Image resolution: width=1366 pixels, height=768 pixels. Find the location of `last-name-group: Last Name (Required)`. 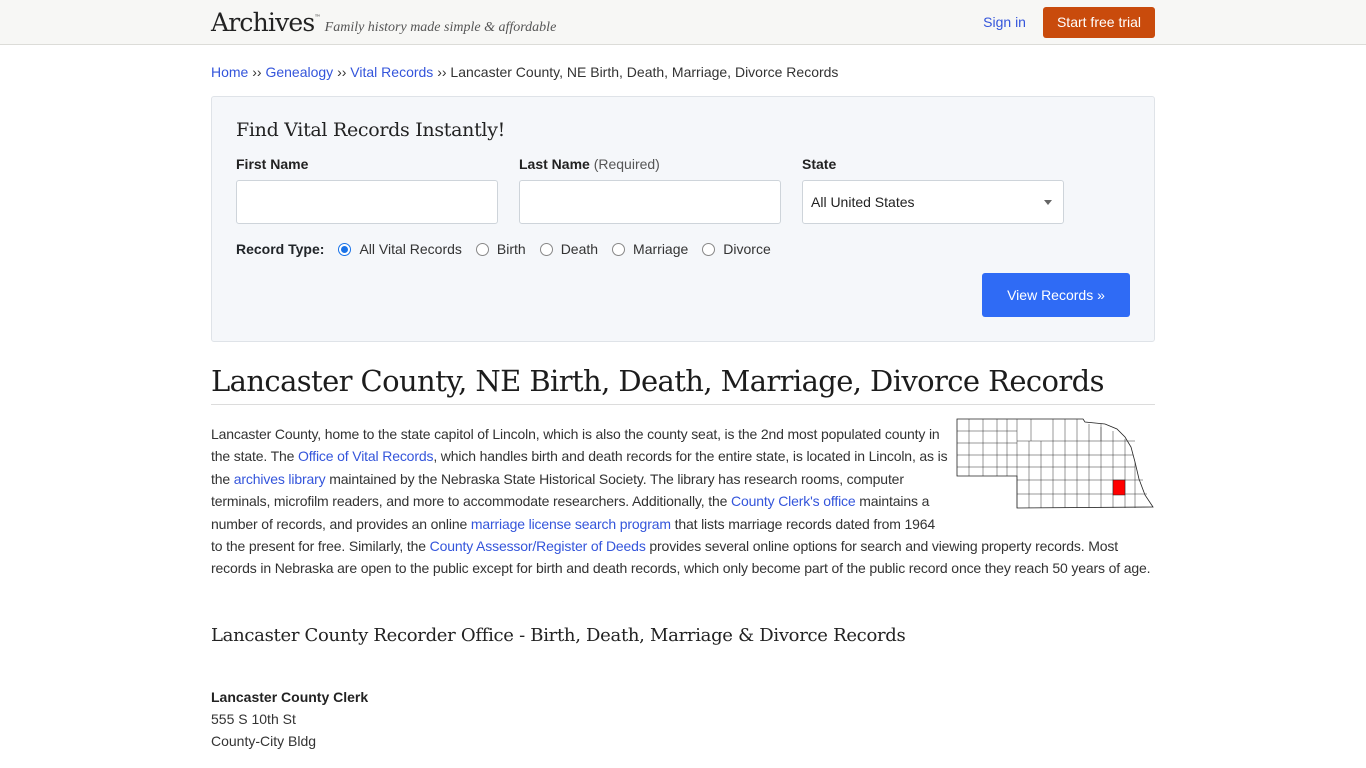

last-name-group: Last Name (Required) is located at coordinates (650, 190).